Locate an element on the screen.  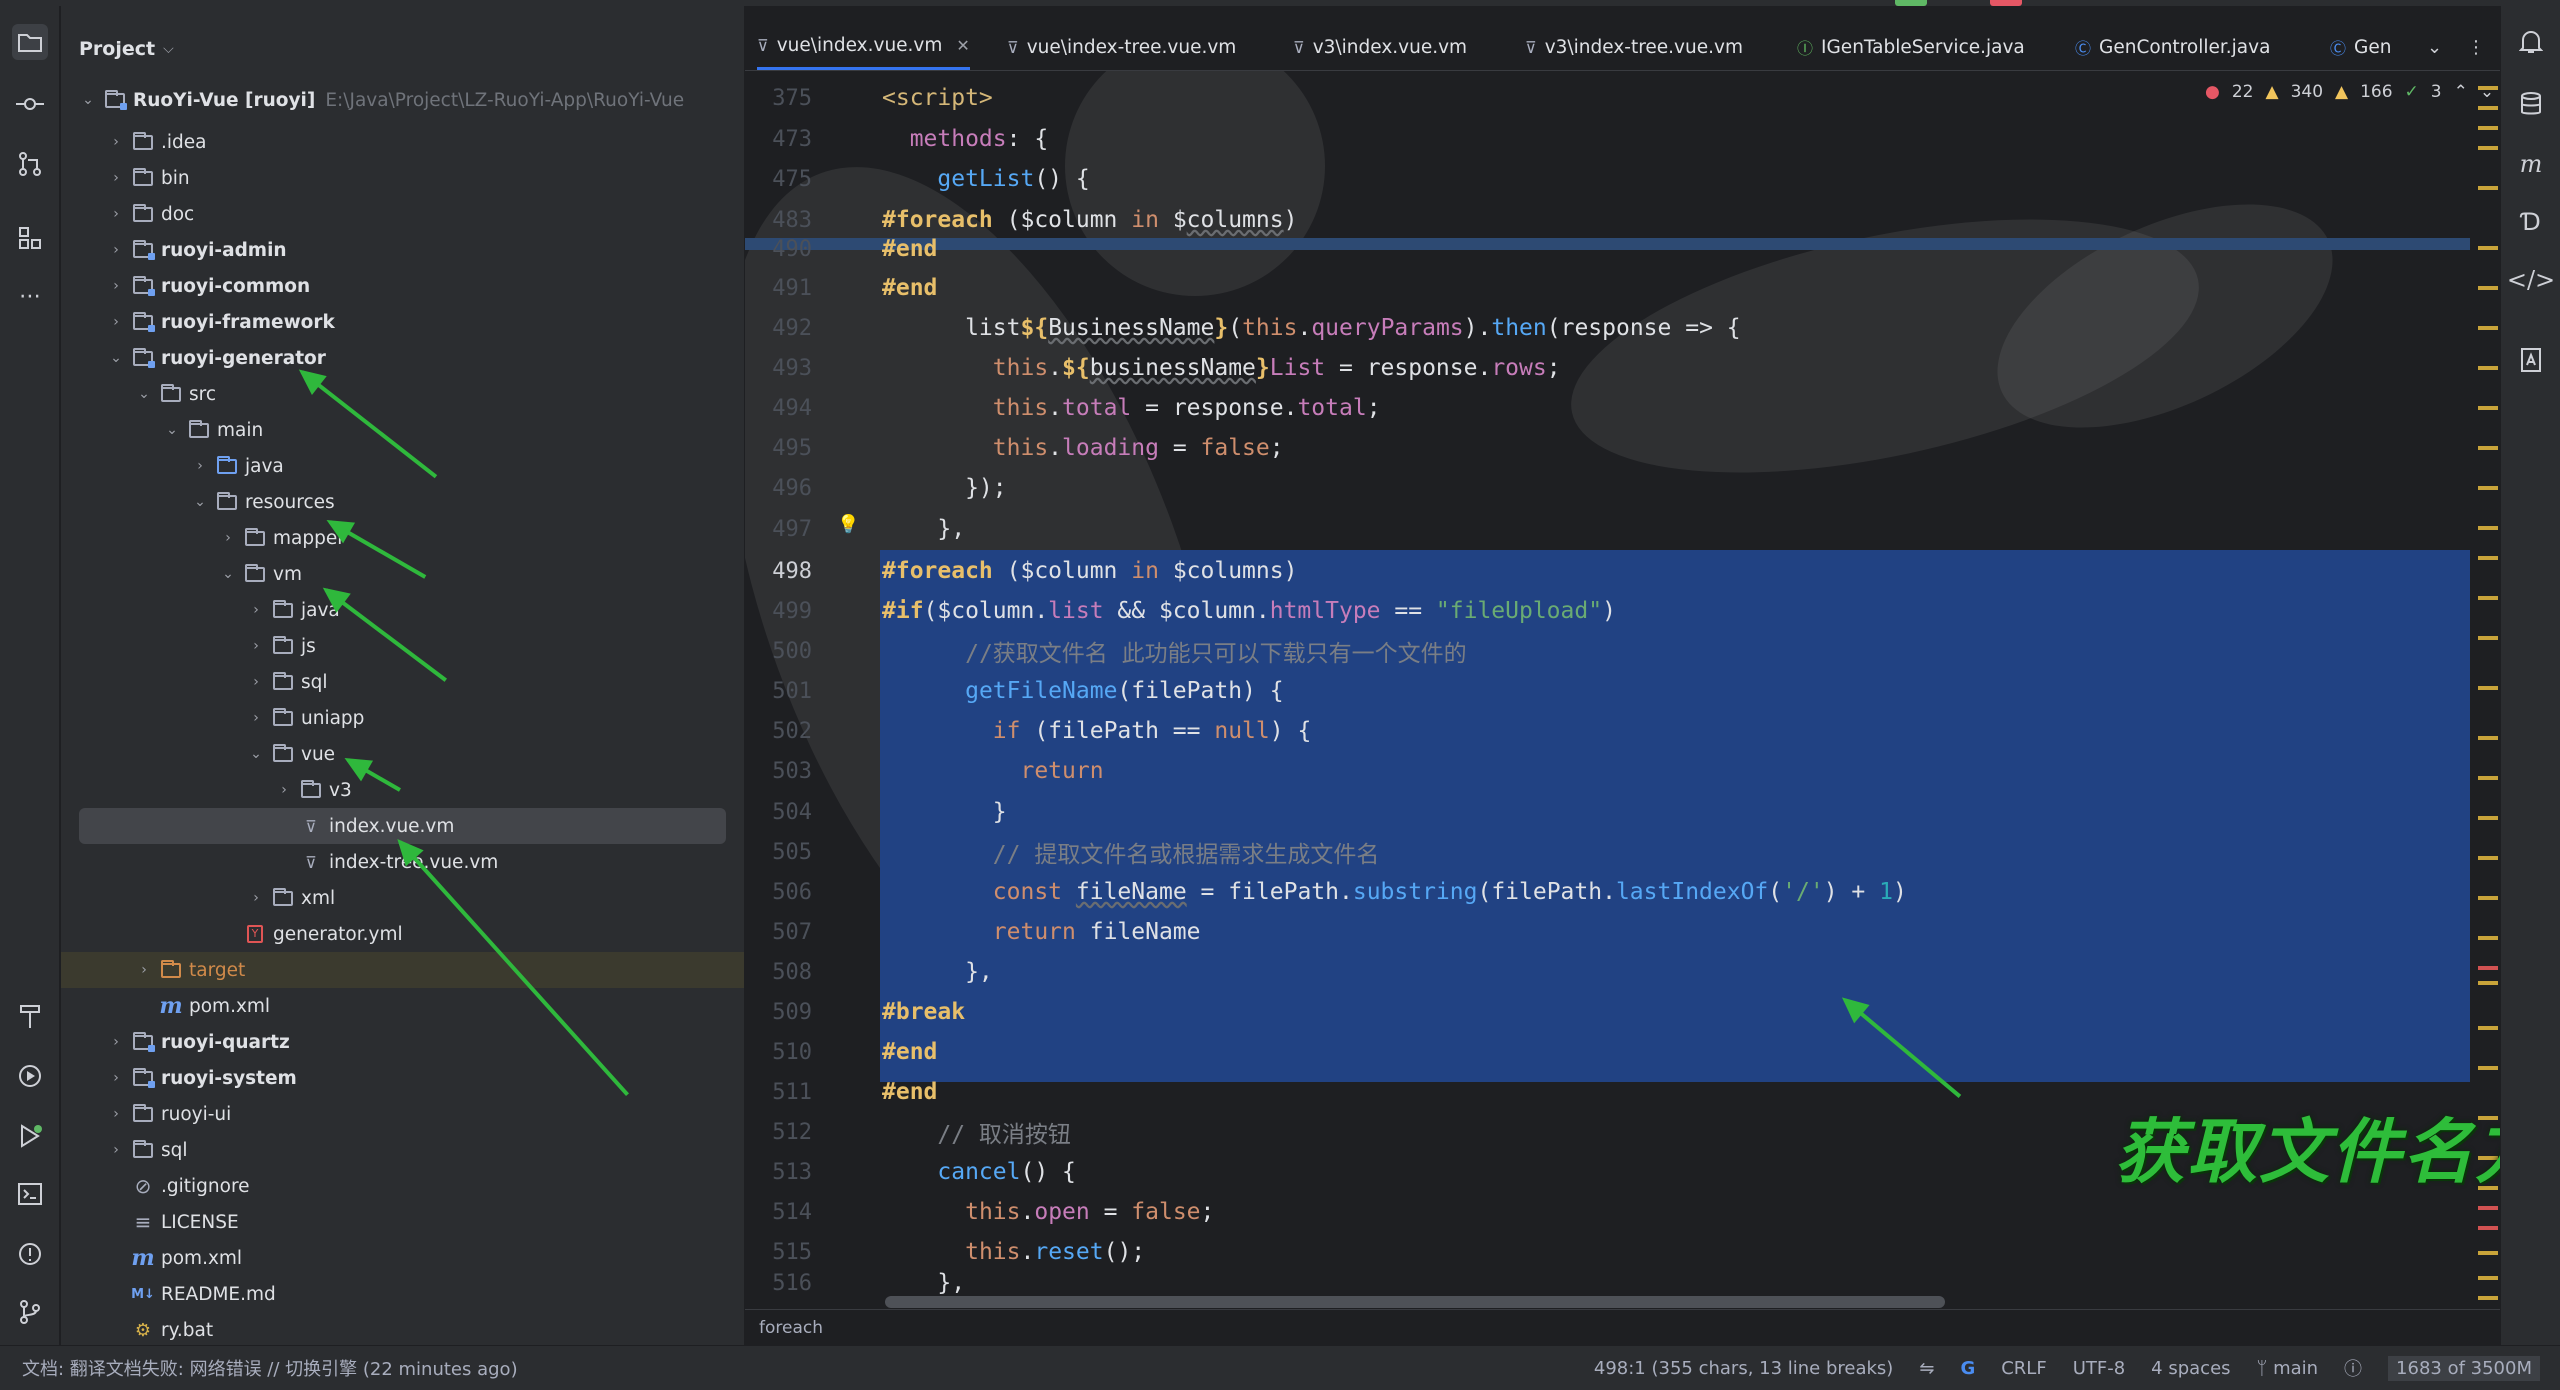
tab-v3-index-tree-vue-vm: ⊽ v3\index-tree.vue.vm is located at coordinates (1634, 47).